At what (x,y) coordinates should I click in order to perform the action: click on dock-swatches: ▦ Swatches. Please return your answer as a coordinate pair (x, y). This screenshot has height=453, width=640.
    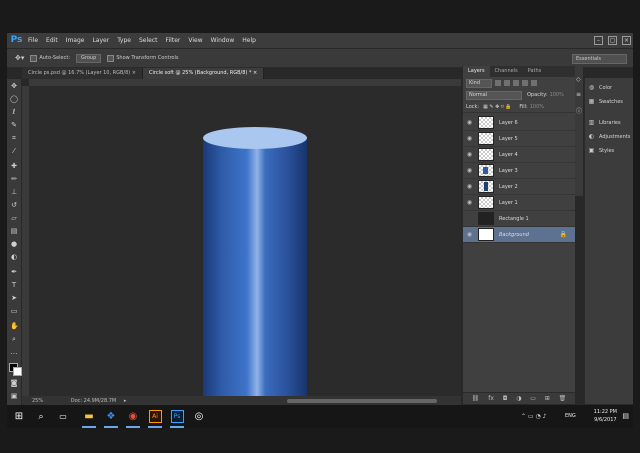
    Looking at the image, I should click on (609, 101).